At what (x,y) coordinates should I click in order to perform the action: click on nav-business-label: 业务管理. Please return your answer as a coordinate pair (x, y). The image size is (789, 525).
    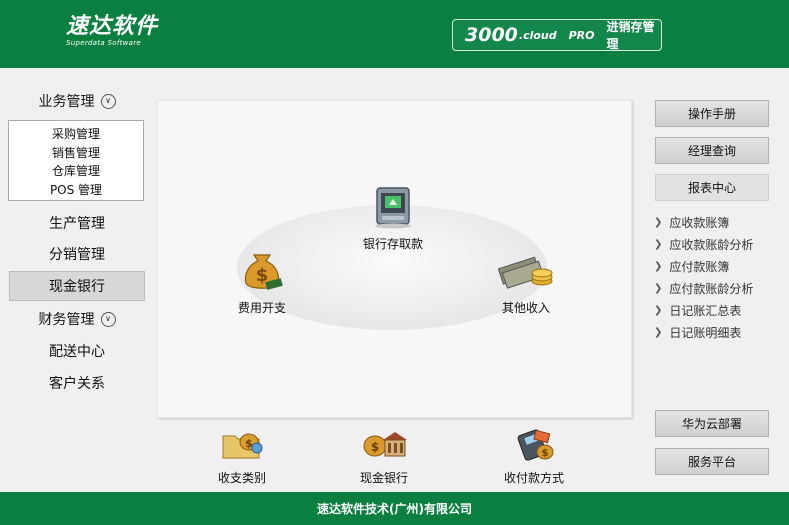
    Looking at the image, I should click on (66, 102).